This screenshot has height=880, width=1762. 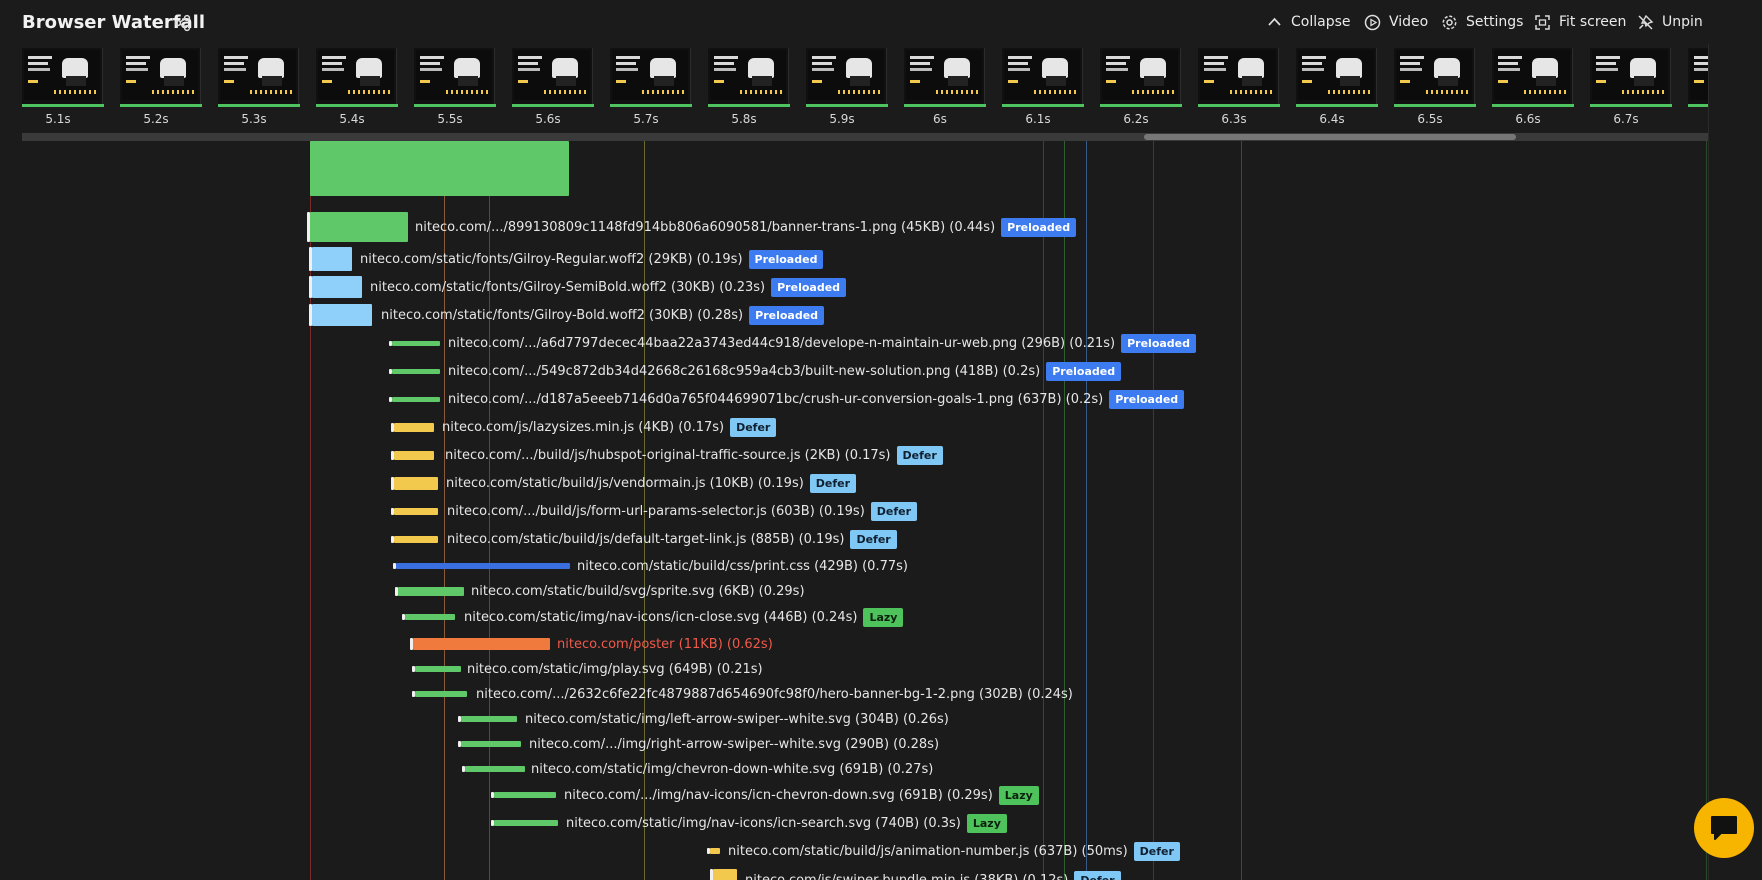 What do you see at coordinates (1330, 137) in the screenshot?
I see `filmstrip-scrollbar-thumb` at bounding box center [1330, 137].